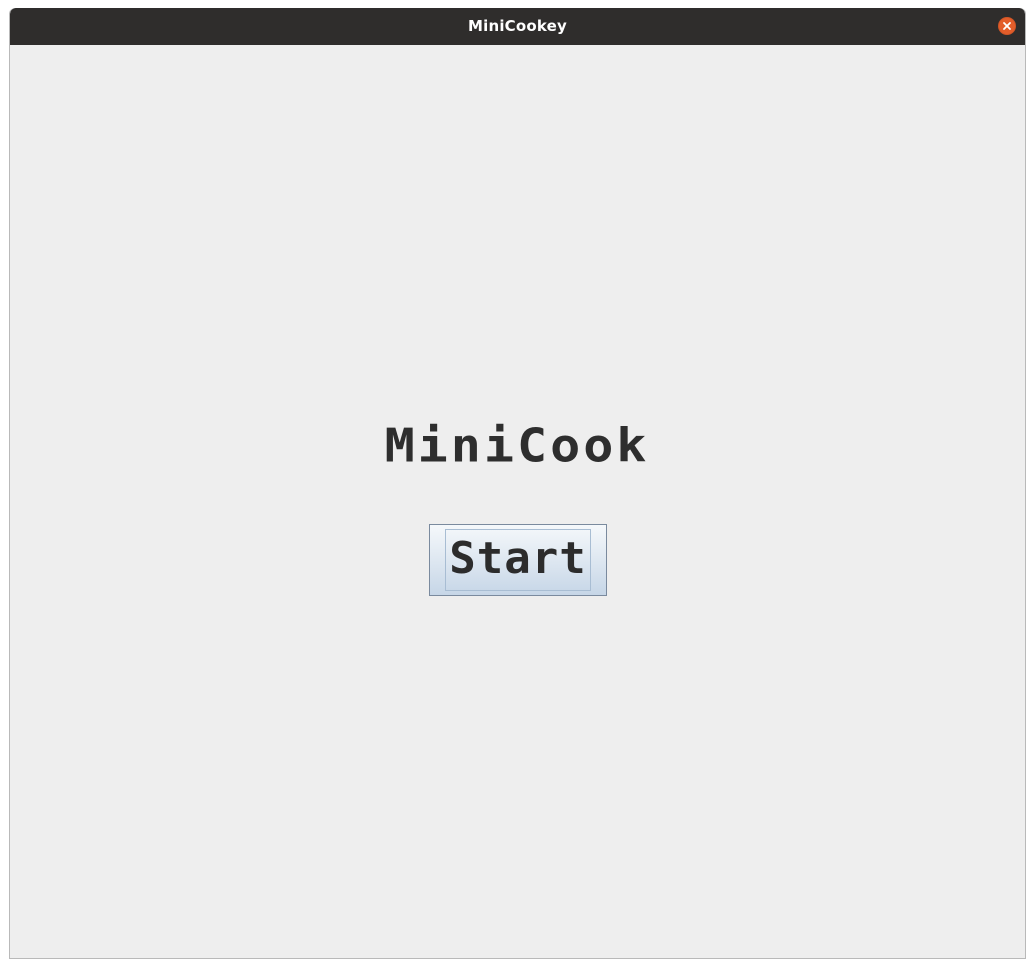  I want to click on close-button, so click(1007, 26).